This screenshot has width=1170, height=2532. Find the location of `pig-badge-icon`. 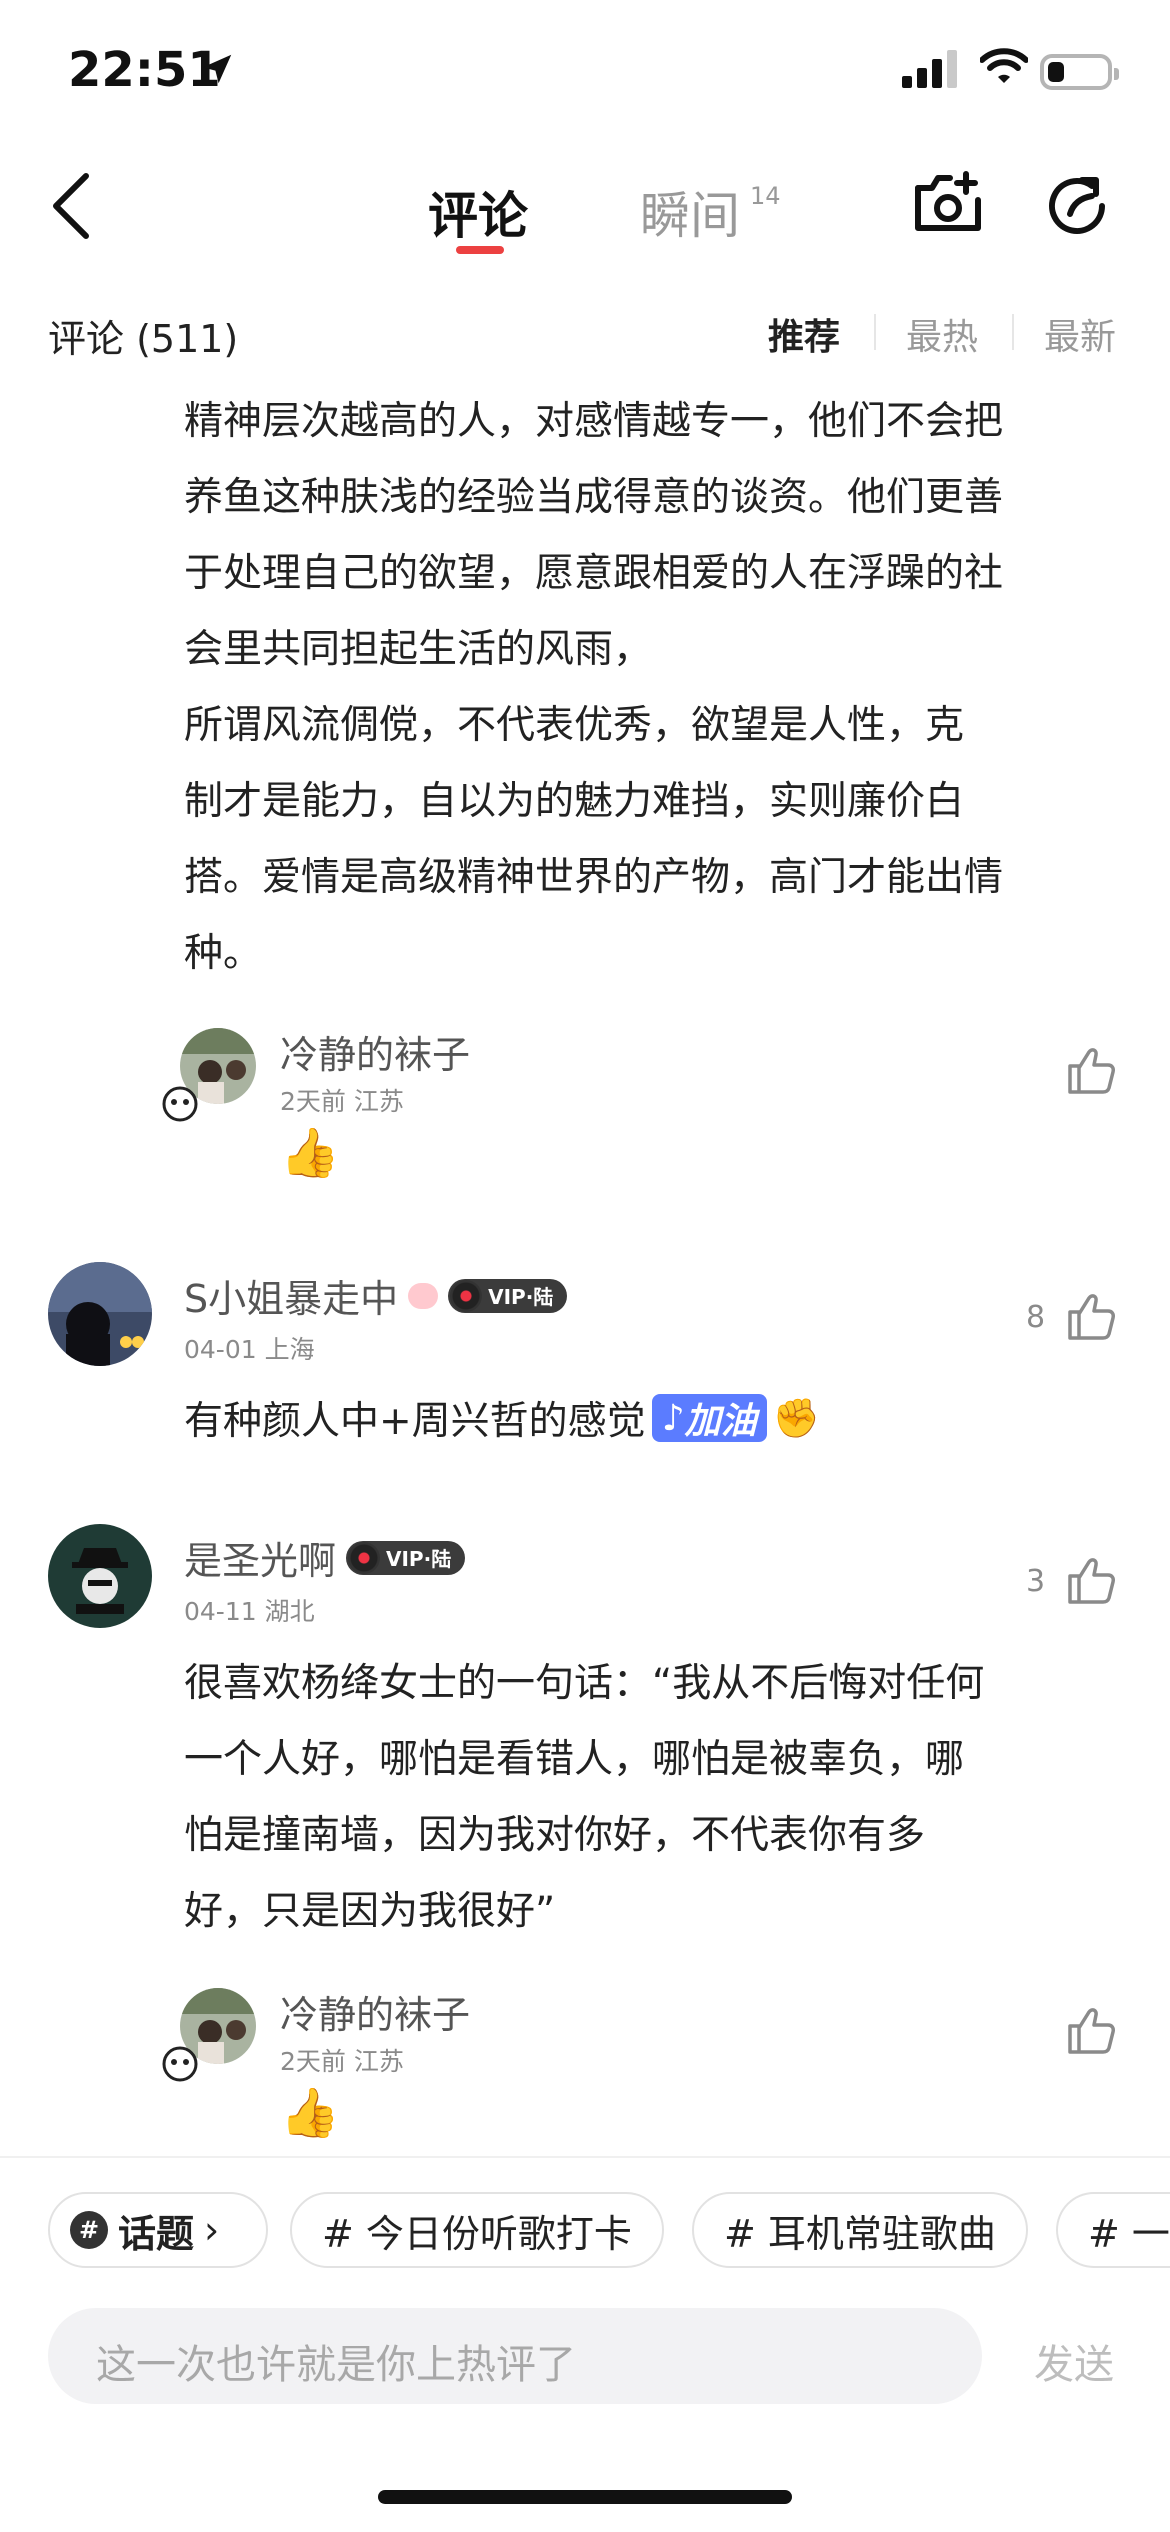

pig-badge-icon is located at coordinates (423, 1295).